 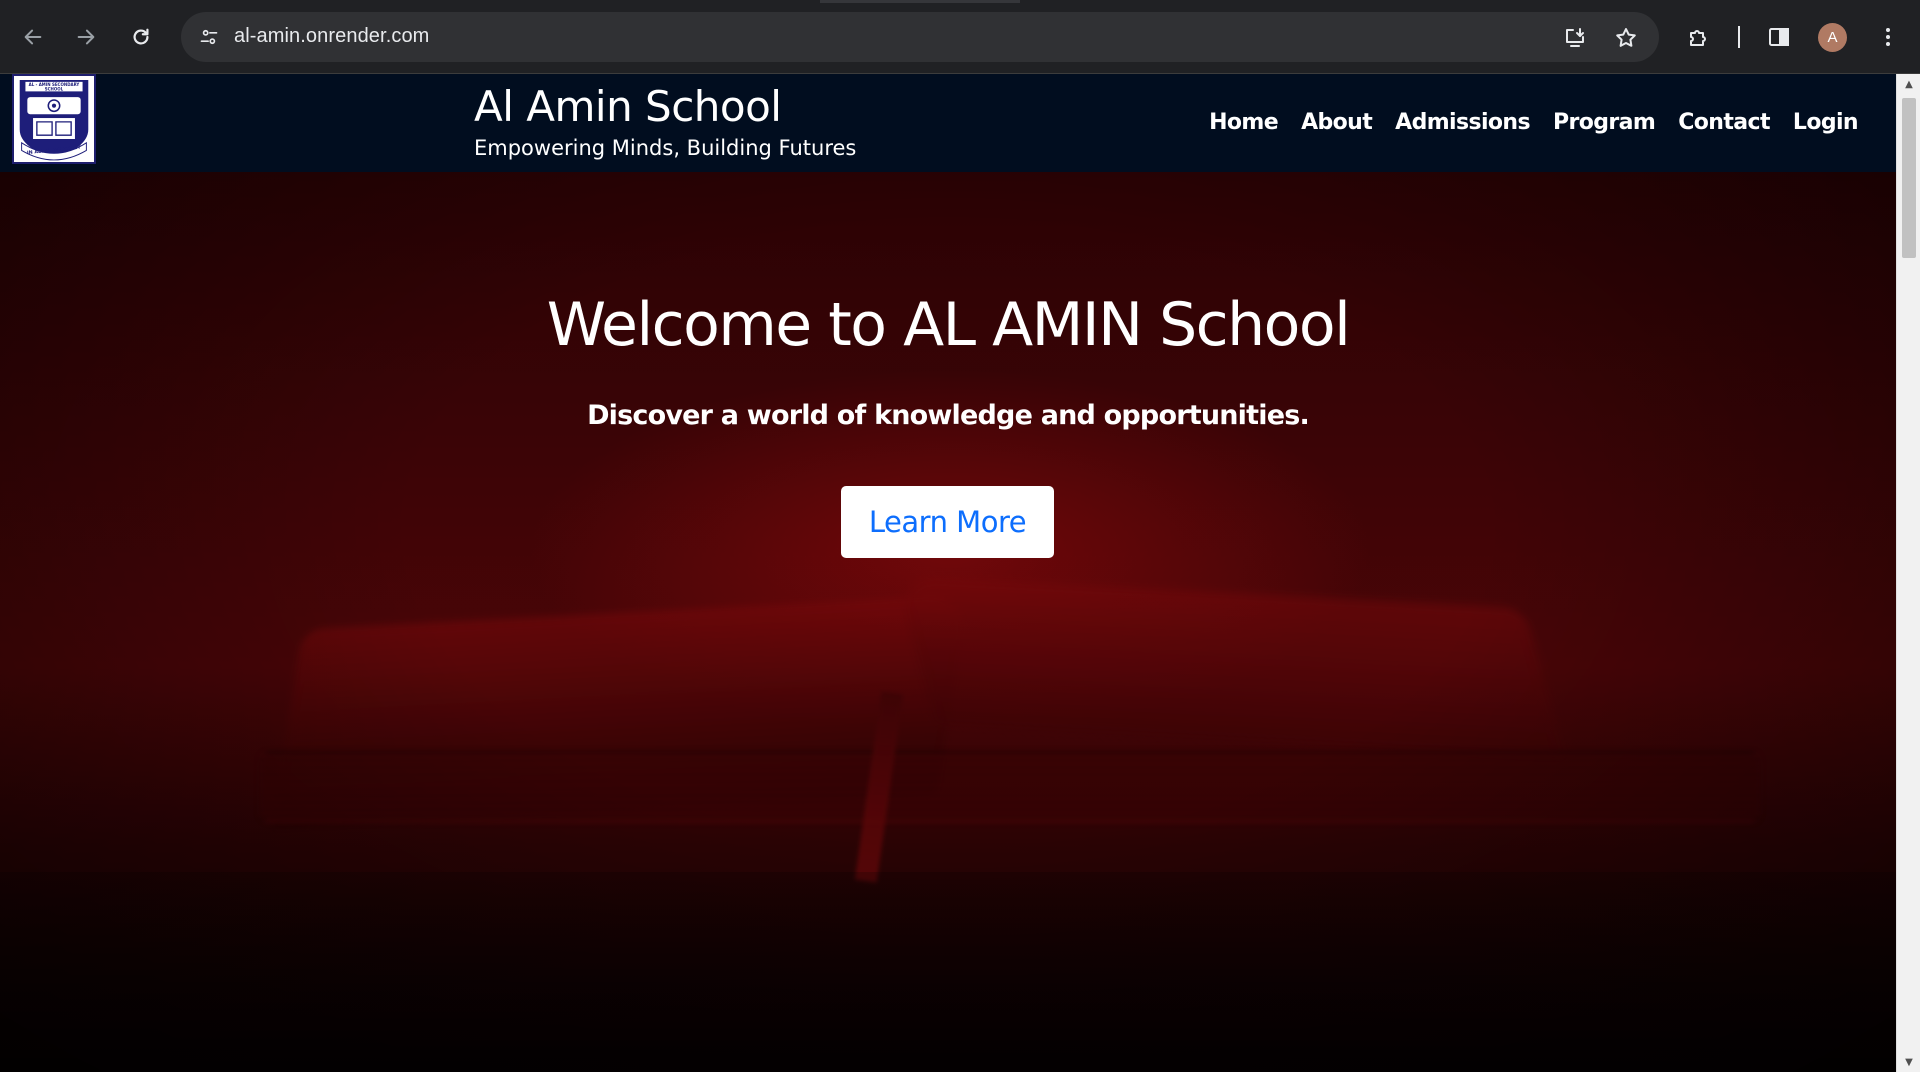 I want to click on browser-toolbar: al-amin.onrender.com A, so click(x=960, y=37).